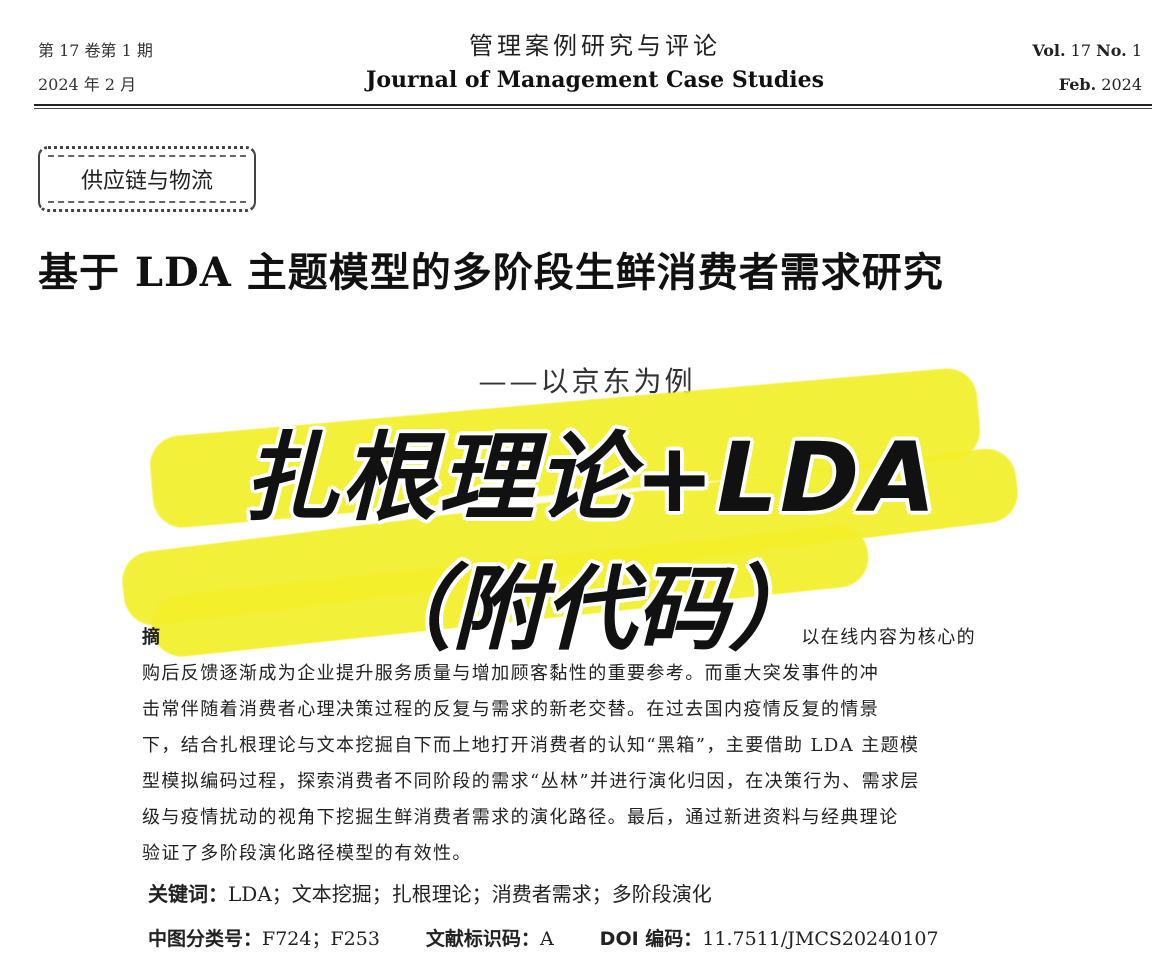 The image size is (1174, 978). Describe the element at coordinates (520, 817) in the screenshot. I see `abstract-line: 级与疫情扰动的视角下挖掘生鲜消费者需求的演化路径。最后，通过新进资料与经典理论` at that location.